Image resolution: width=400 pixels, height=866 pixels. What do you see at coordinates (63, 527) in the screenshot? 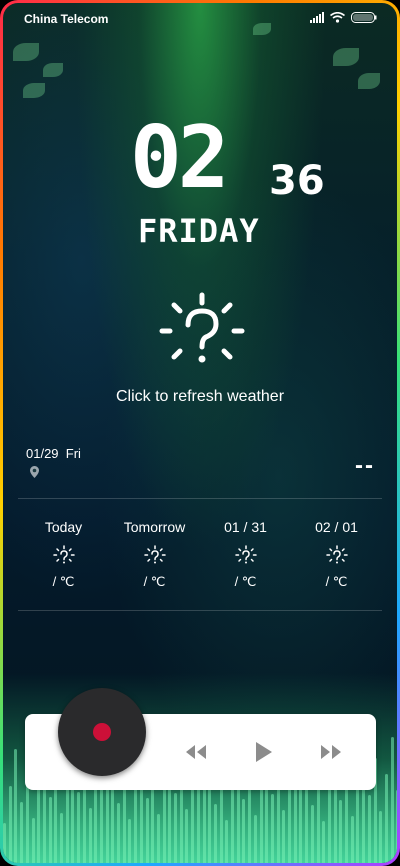
I see `forecast-label: Today` at bounding box center [63, 527].